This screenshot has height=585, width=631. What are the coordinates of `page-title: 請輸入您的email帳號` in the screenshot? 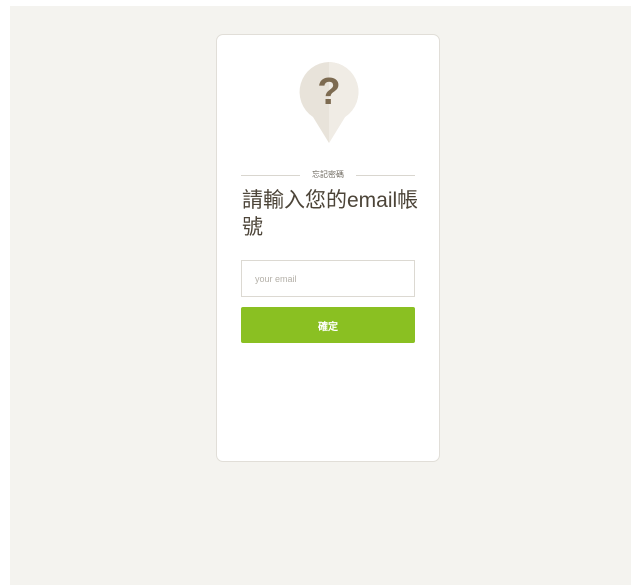 It's located at (330, 214).